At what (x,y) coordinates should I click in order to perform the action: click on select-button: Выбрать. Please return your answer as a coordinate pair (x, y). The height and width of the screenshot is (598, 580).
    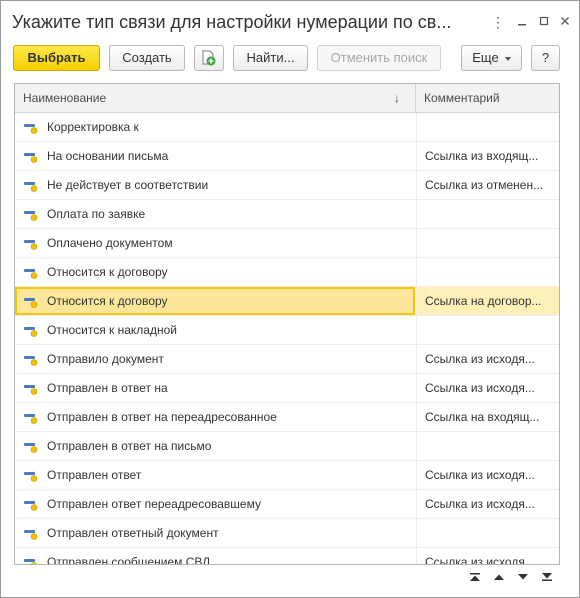
    Looking at the image, I should click on (56, 58).